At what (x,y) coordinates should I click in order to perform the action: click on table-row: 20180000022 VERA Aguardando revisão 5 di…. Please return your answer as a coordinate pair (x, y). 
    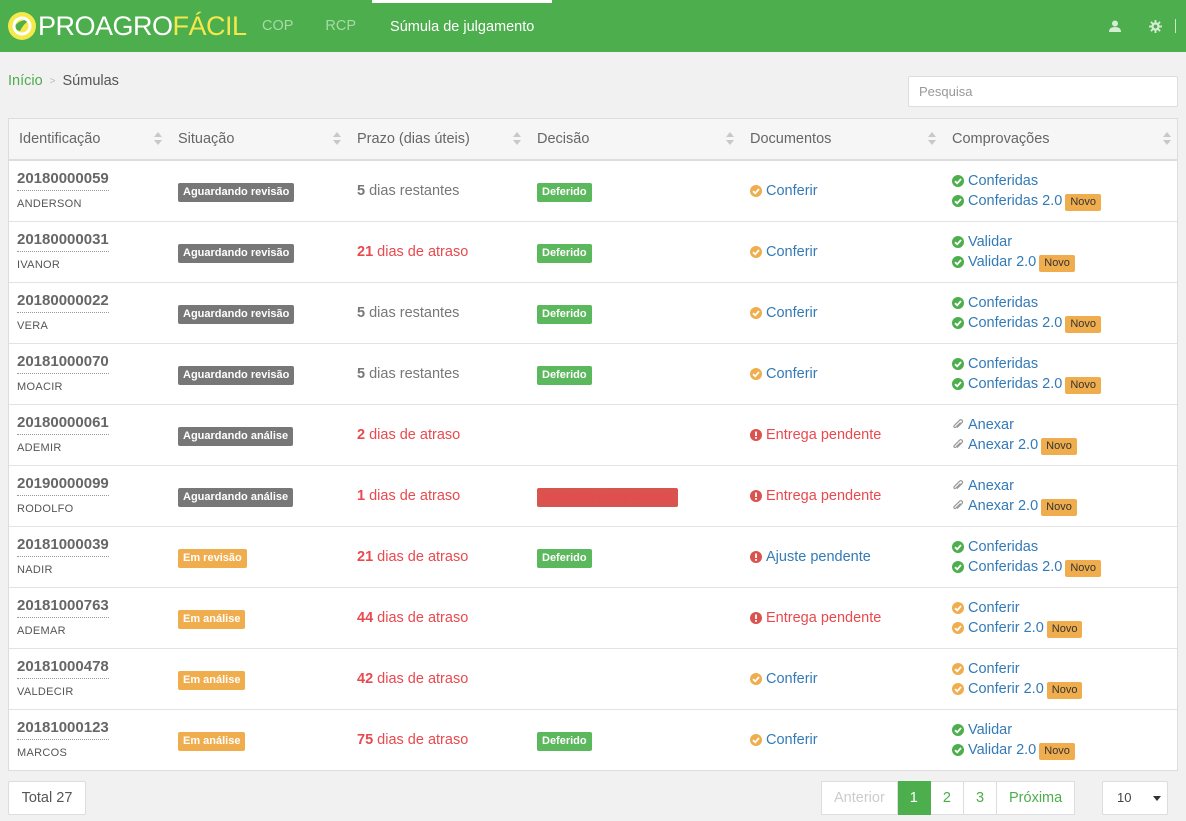
    Looking at the image, I should click on (593, 313).